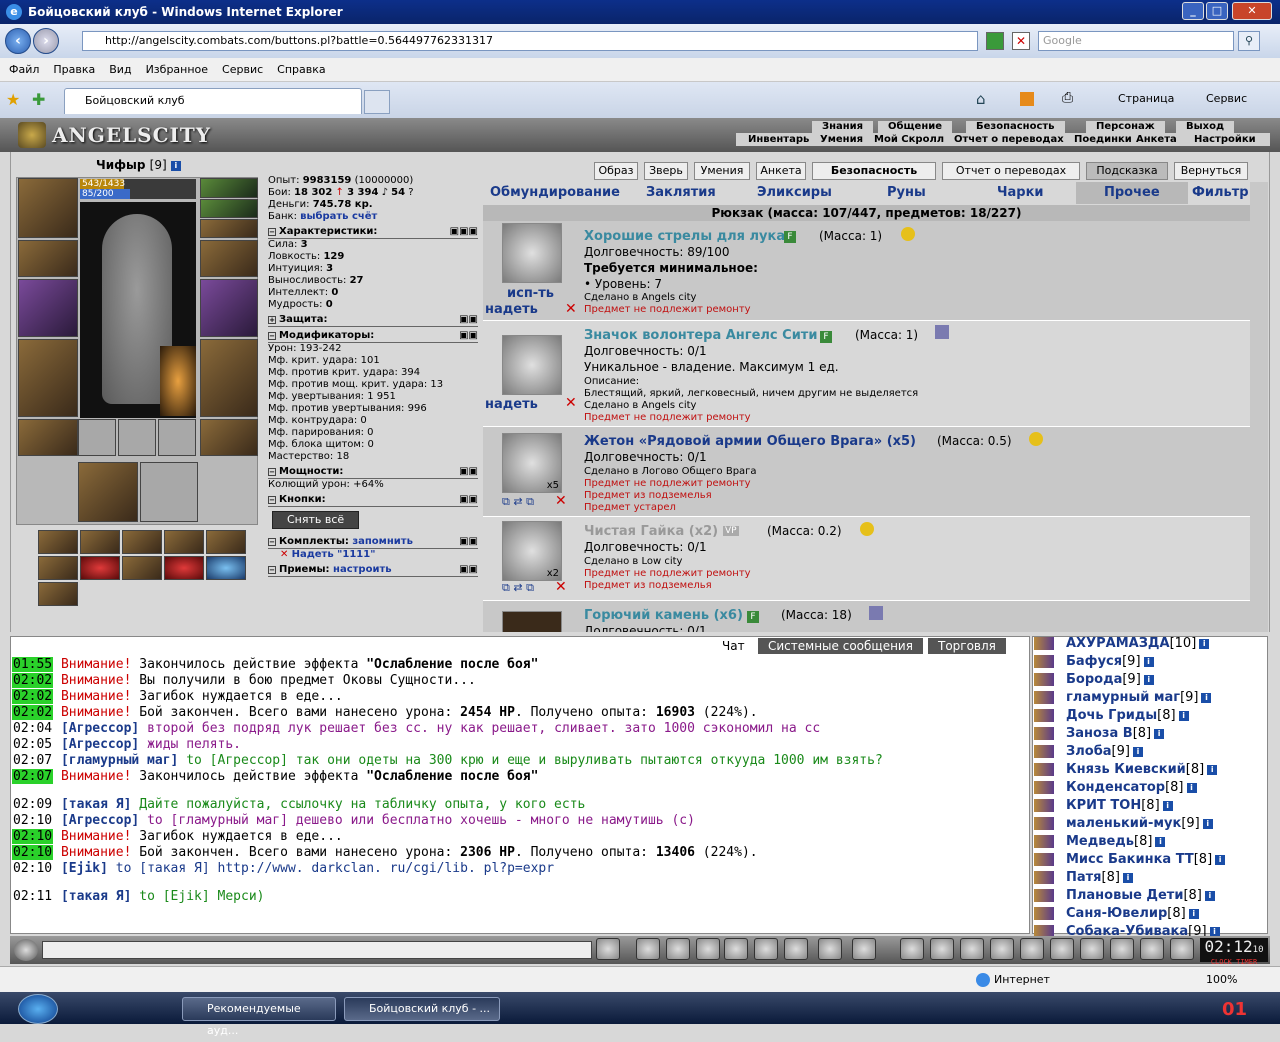 The height and width of the screenshot is (1042, 1280). What do you see at coordinates (1067, 98) in the screenshot?
I see `print-icon: ⎙` at bounding box center [1067, 98].